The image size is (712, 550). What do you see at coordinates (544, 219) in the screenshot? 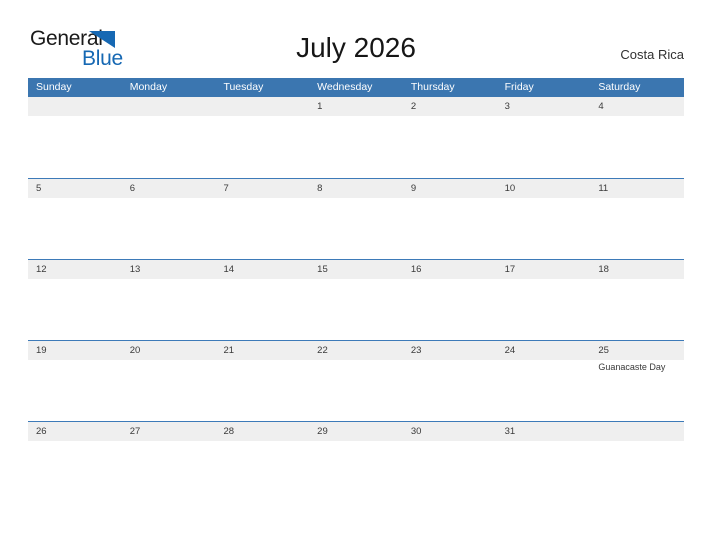
I see `day-cell-10: 10` at bounding box center [544, 219].